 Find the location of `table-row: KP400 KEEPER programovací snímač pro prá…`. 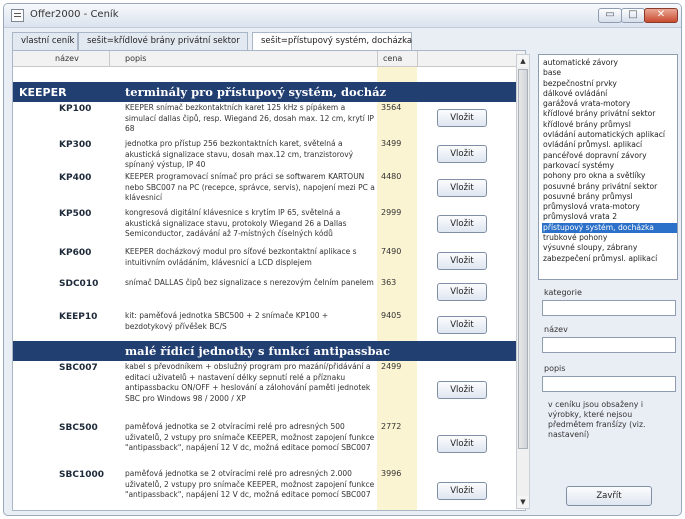

table-row: KP400 KEEPER programovací snímač pro prá… is located at coordinates (269, 187).